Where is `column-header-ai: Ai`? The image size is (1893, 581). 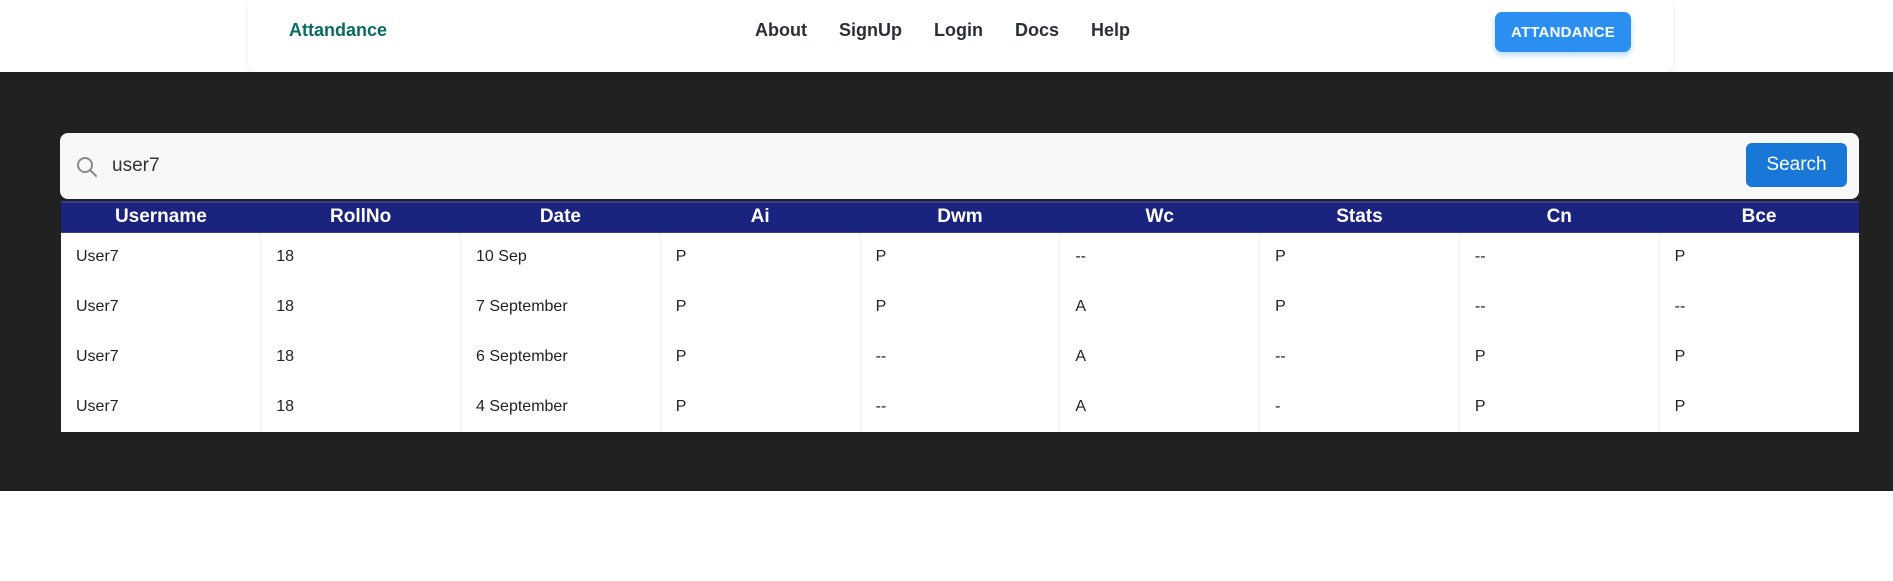
column-header-ai: Ai is located at coordinates (760, 217).